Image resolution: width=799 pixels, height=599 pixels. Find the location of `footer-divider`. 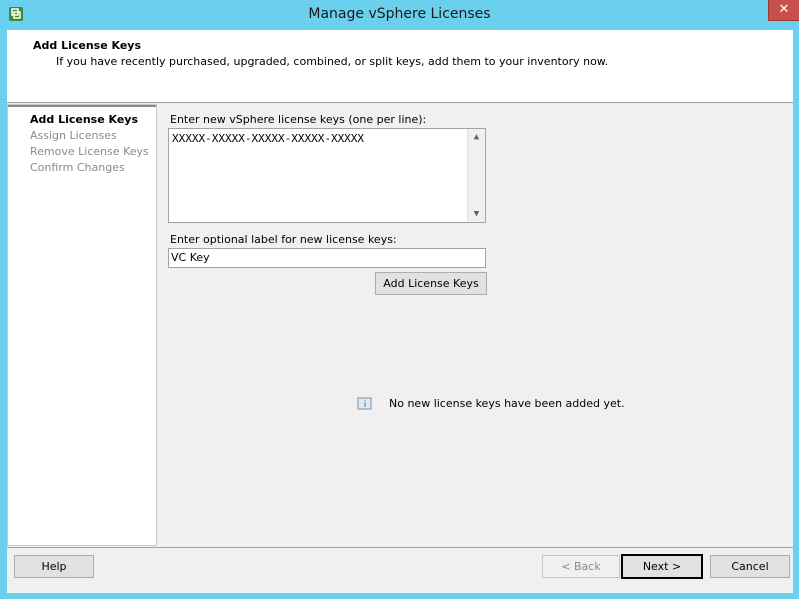

footer-divider is located at coordinates (400, 547).